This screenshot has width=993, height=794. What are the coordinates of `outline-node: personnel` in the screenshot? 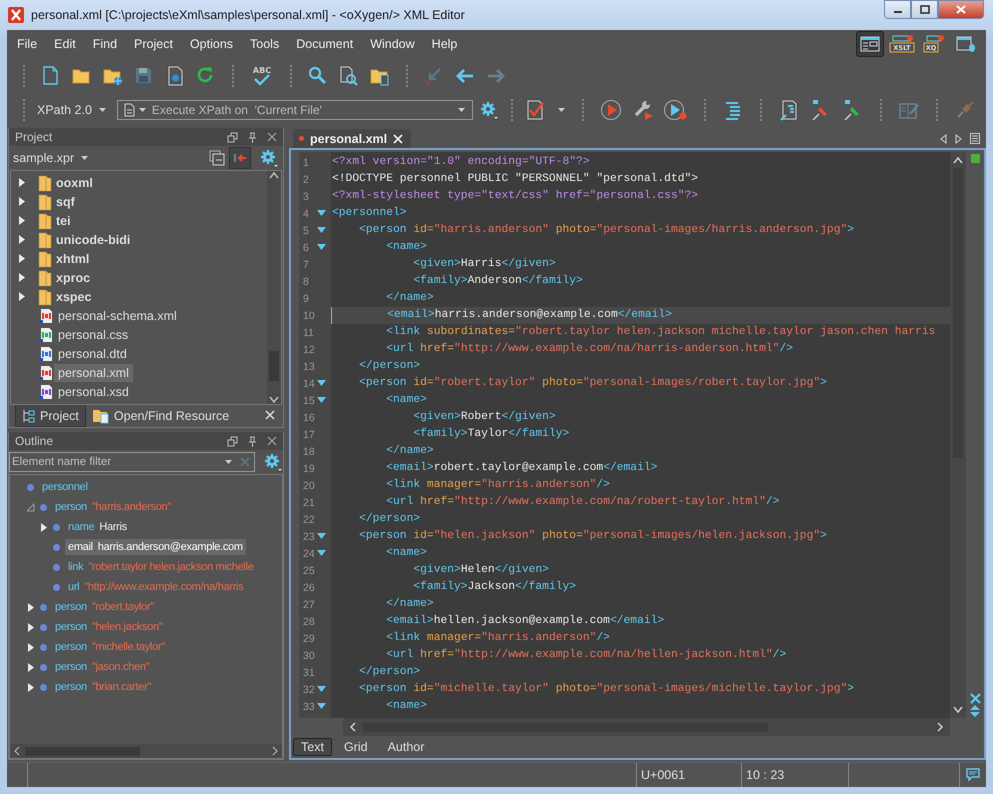 It's located at (65, 487).